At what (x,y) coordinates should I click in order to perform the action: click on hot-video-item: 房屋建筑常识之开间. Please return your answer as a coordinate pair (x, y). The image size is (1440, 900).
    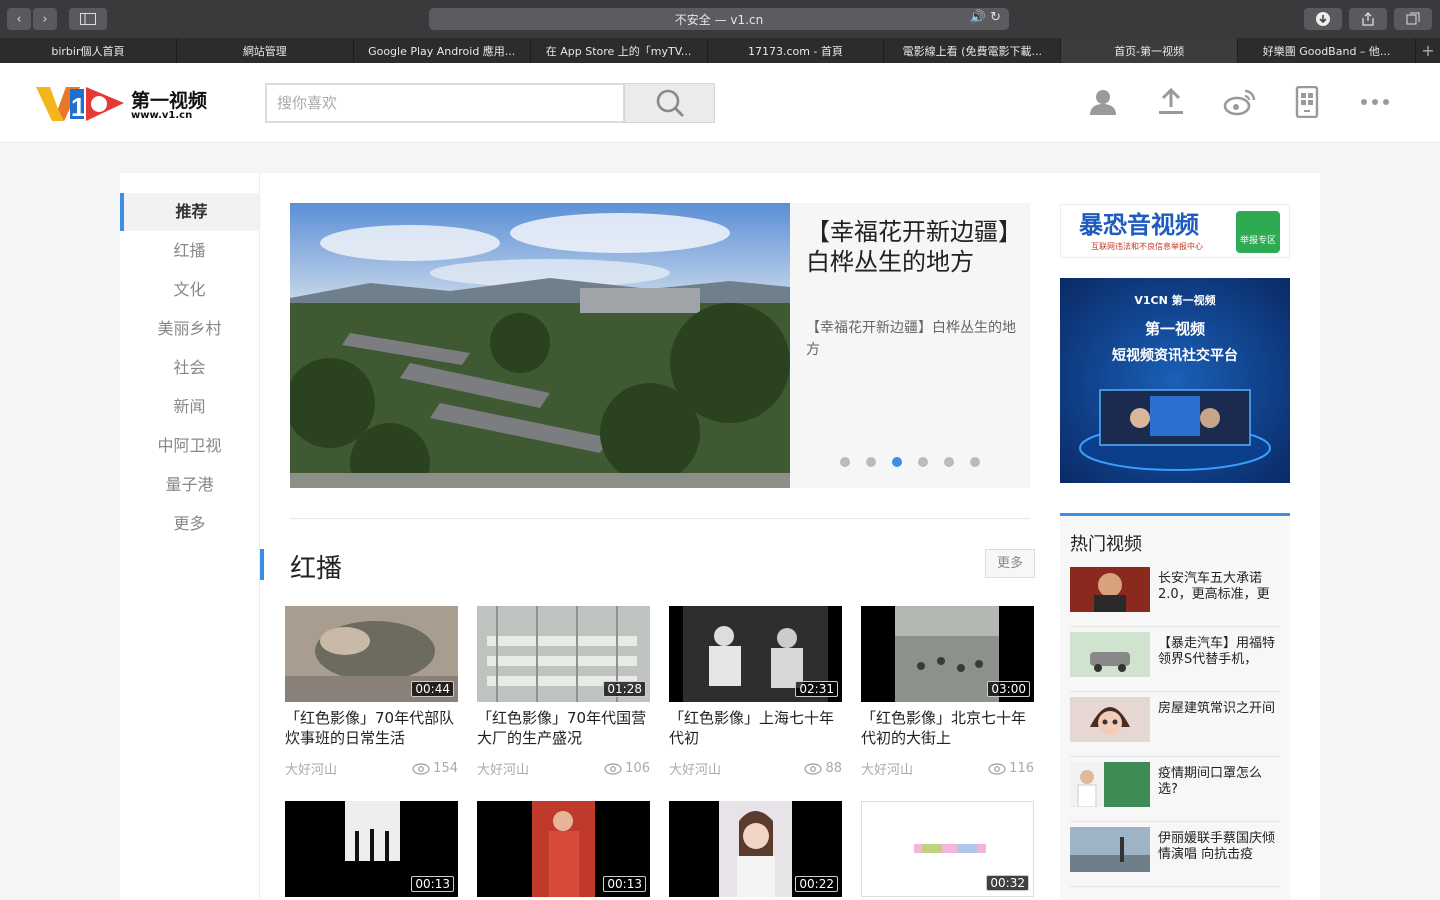
    Looking at the image, I should click on (1175, 727).